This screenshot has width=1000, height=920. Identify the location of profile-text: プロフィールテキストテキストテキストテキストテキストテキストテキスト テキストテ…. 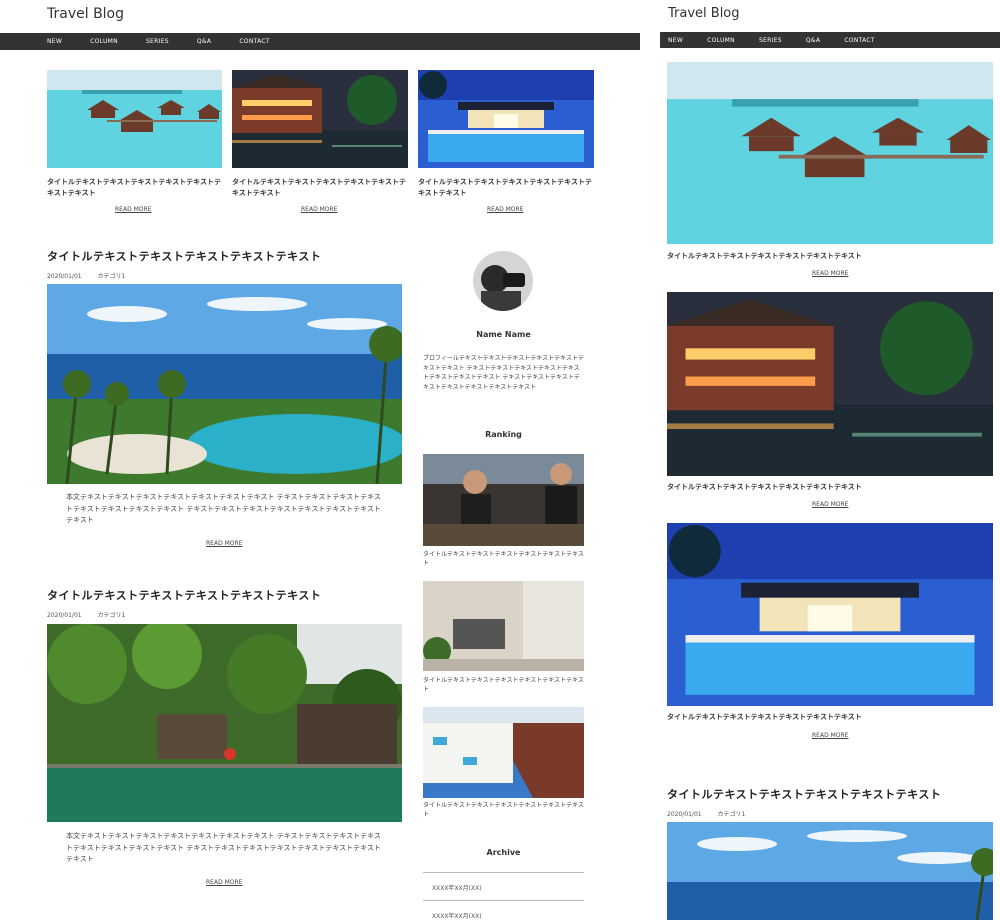
(503, 373).